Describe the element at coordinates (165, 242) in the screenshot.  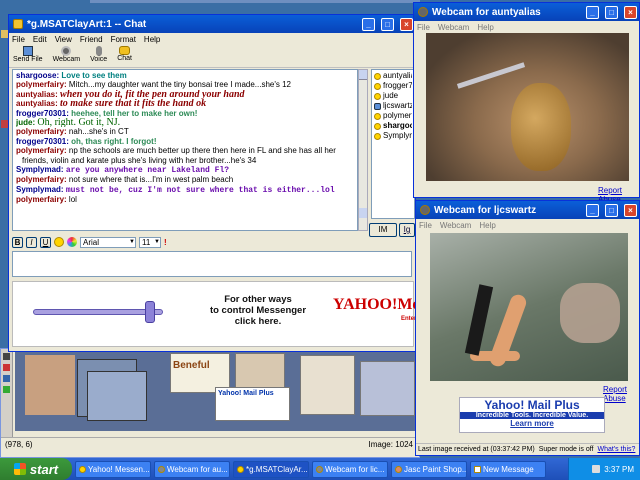
I see `buzz-icon: !` at that location.